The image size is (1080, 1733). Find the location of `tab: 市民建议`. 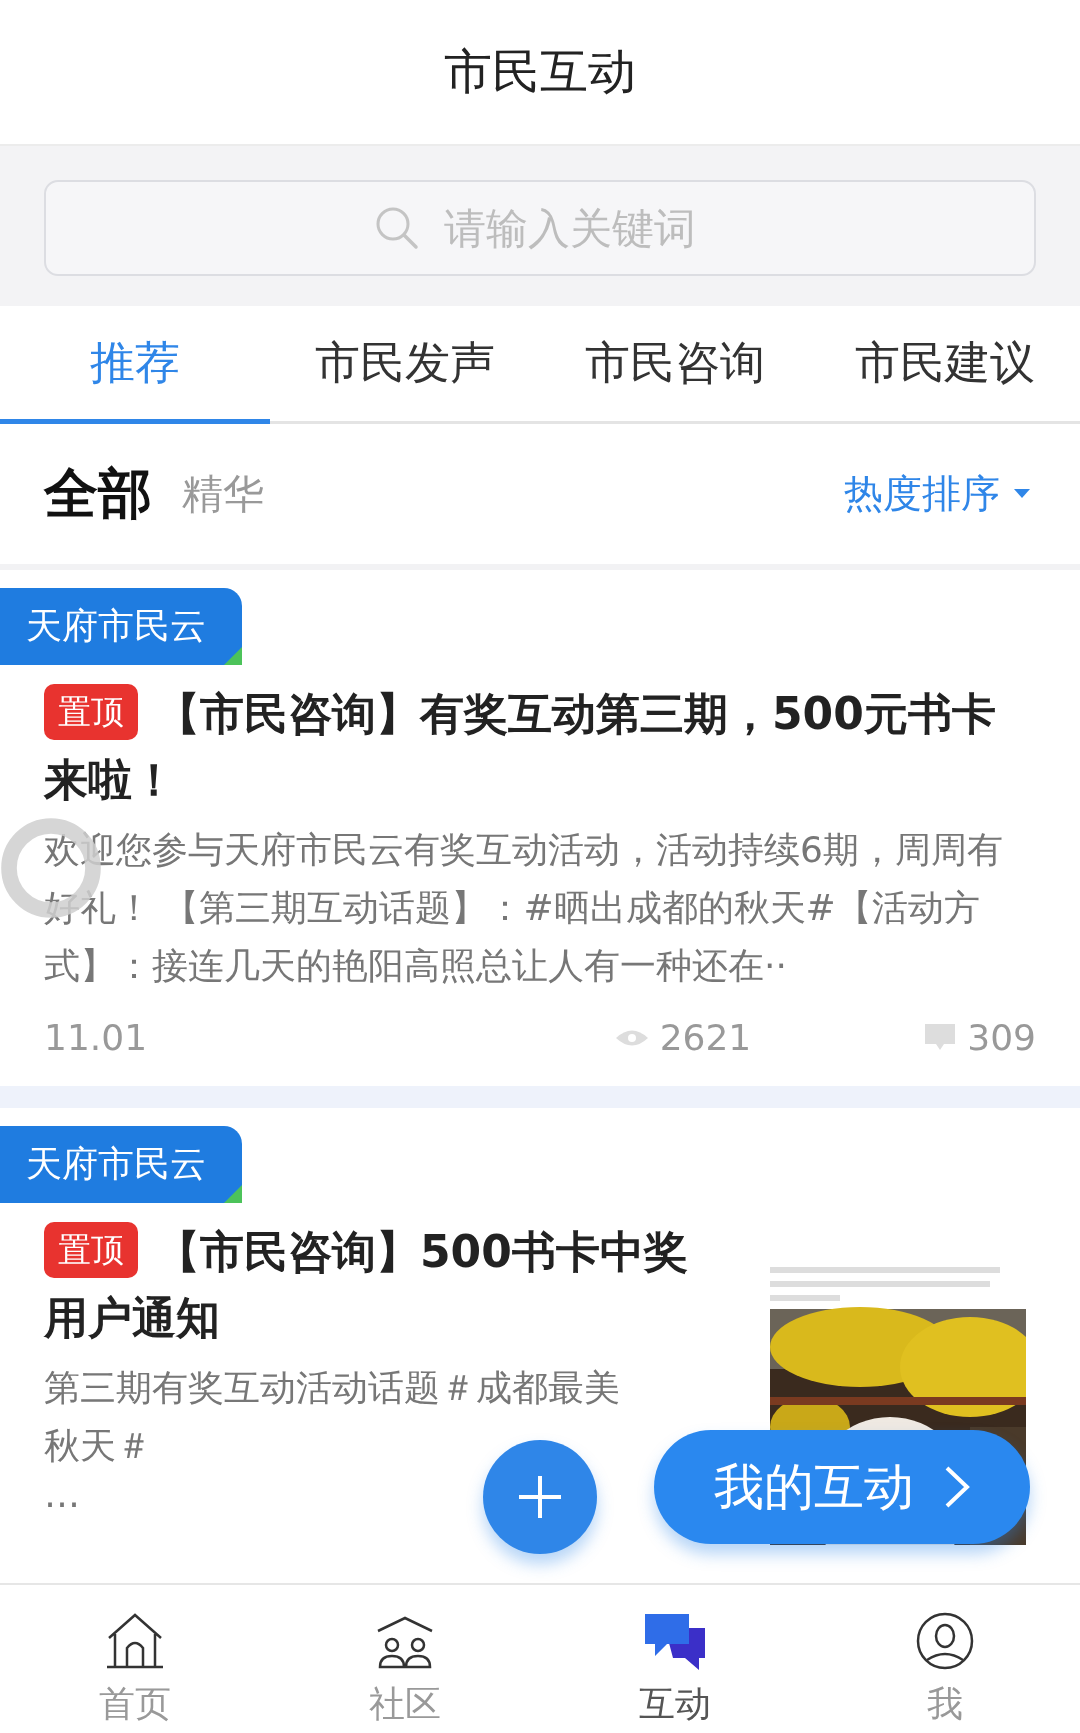

tab: 市民建议 is located at coordinates (945, 365).